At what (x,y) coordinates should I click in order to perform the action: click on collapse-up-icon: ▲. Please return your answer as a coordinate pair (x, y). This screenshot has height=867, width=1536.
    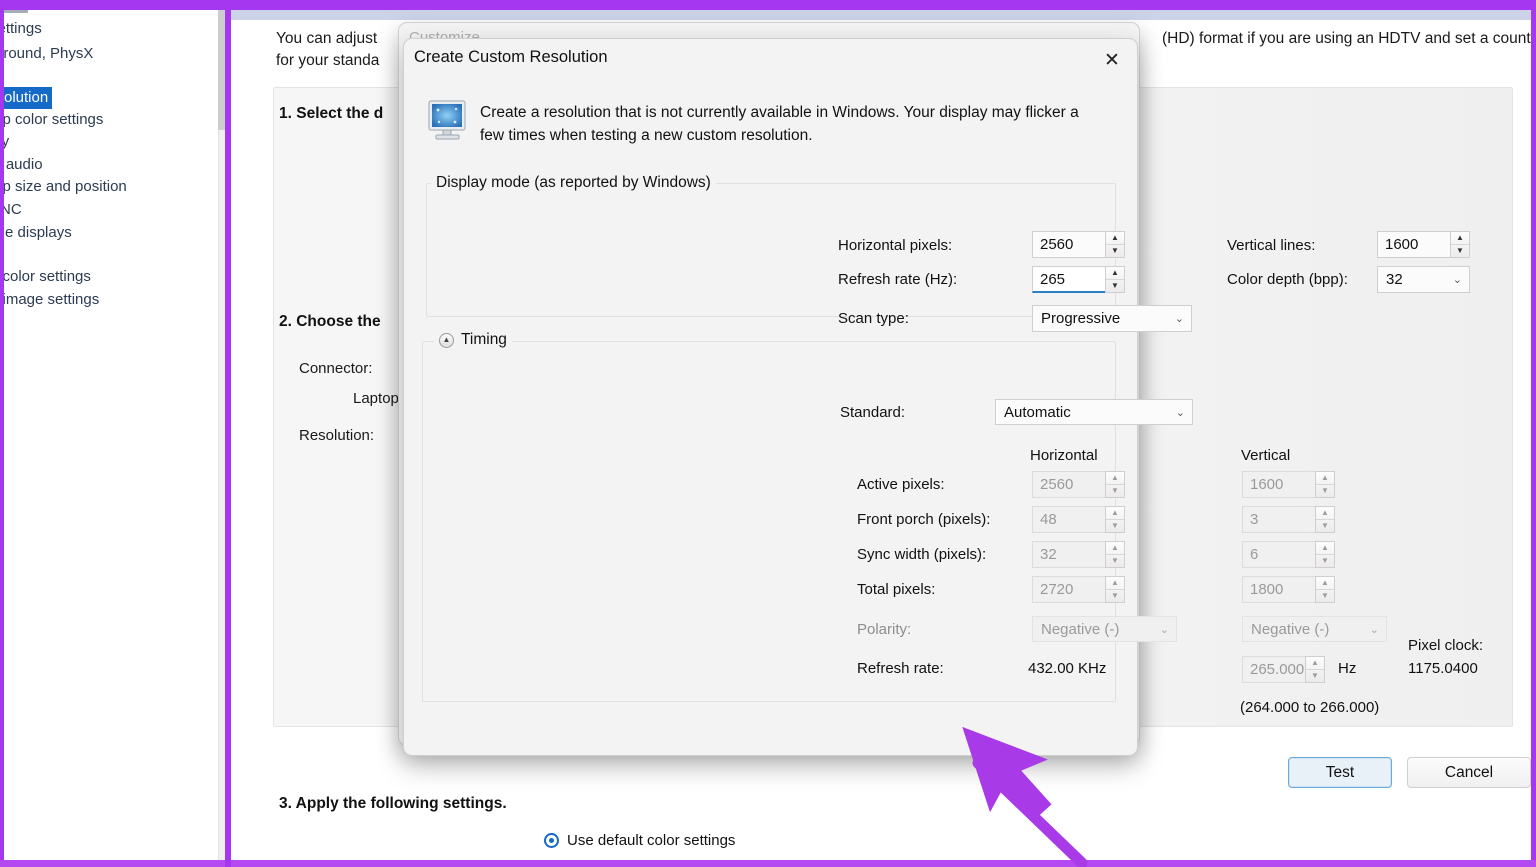
    Looking at the image, I should click on (446, 340).